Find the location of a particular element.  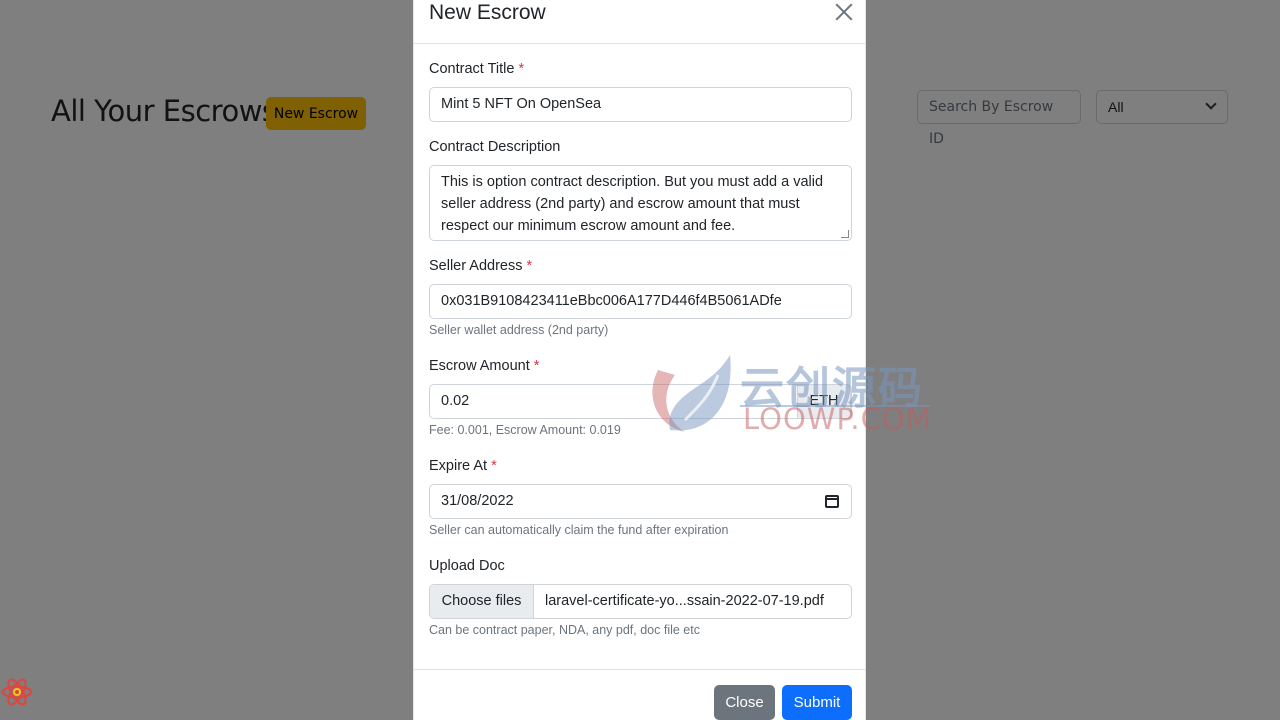

contract-title-label: Contract Title * is located at coordinates (477, 69).